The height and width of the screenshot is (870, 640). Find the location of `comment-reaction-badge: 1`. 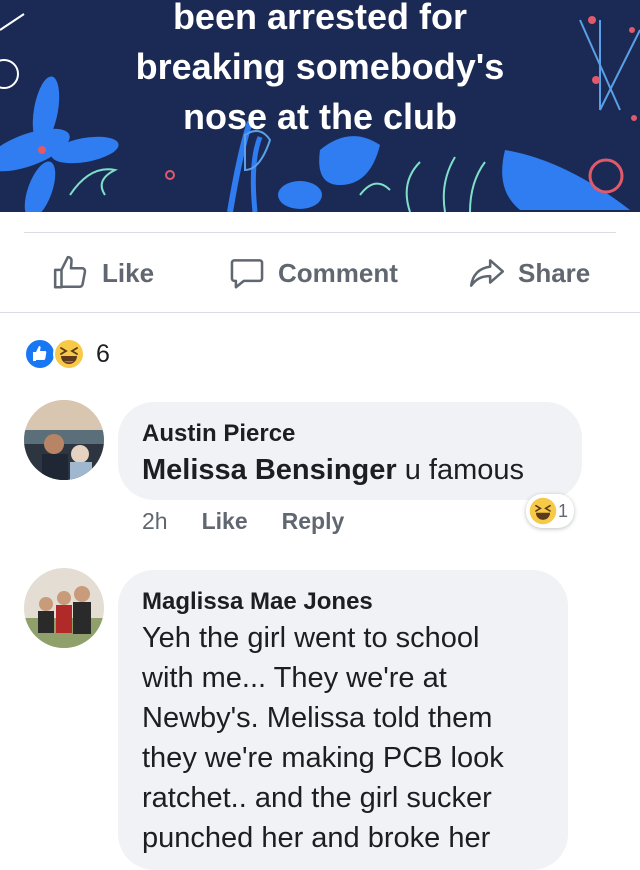

comment-reaction-badge: 1 is located at coordinates (550, 511).